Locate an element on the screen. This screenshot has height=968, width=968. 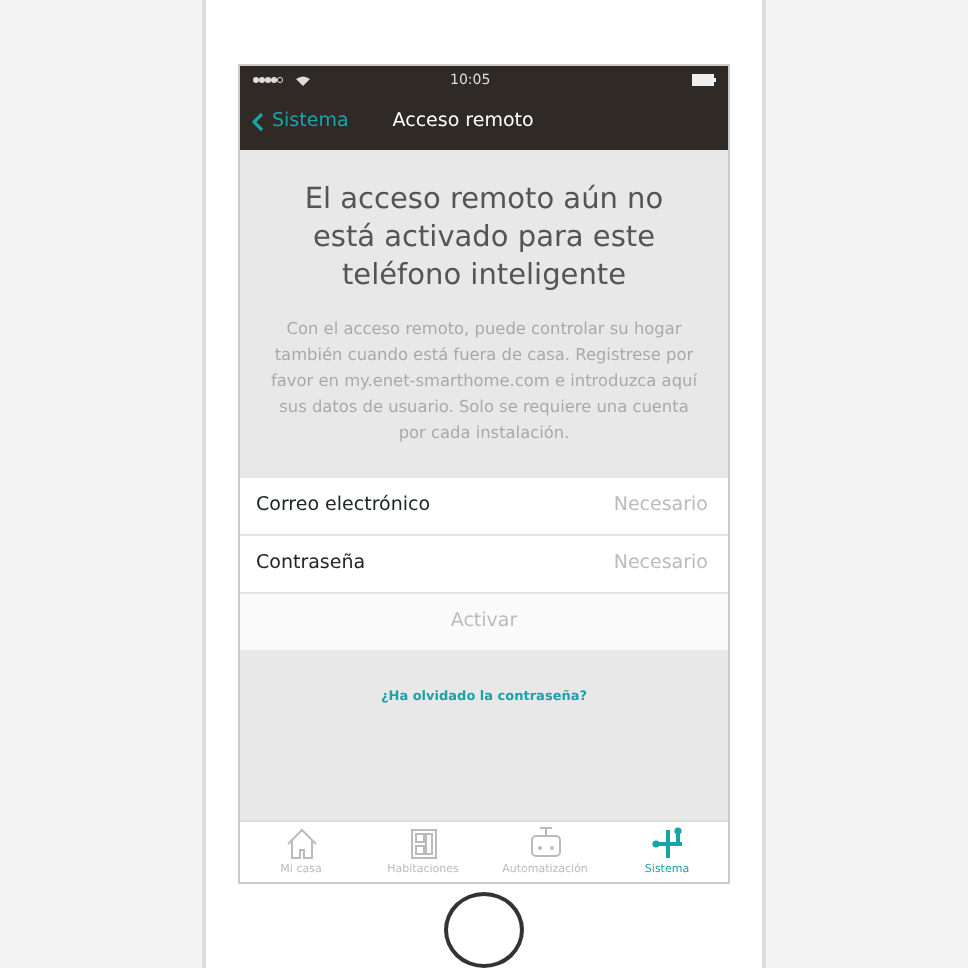
screen-title: Acceso remoto is located at coordinates (463, 121).